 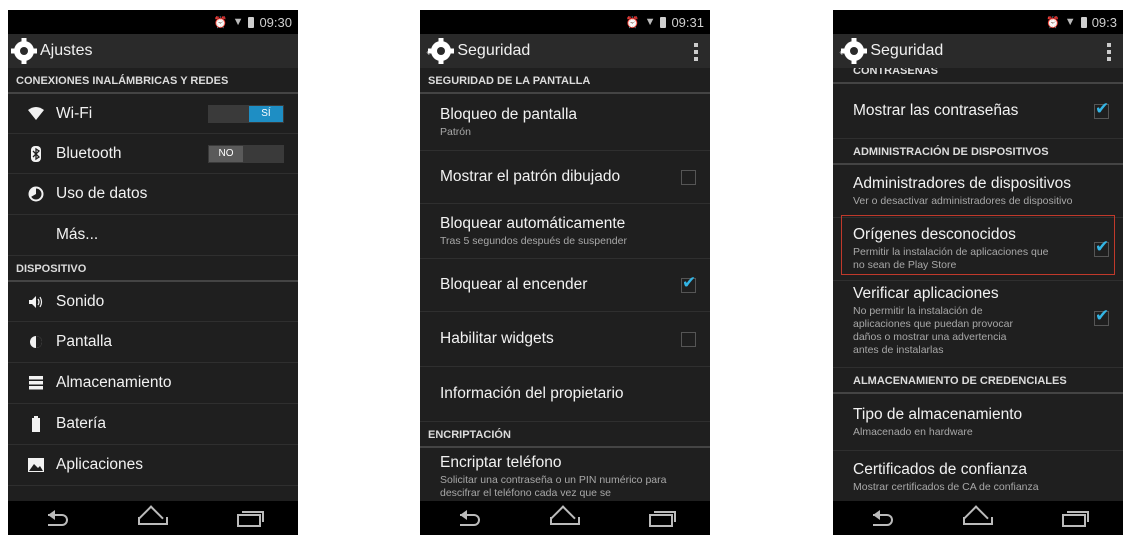 I want to click on widgets-item: Habilitar widgets, so click(x=565, y=339).